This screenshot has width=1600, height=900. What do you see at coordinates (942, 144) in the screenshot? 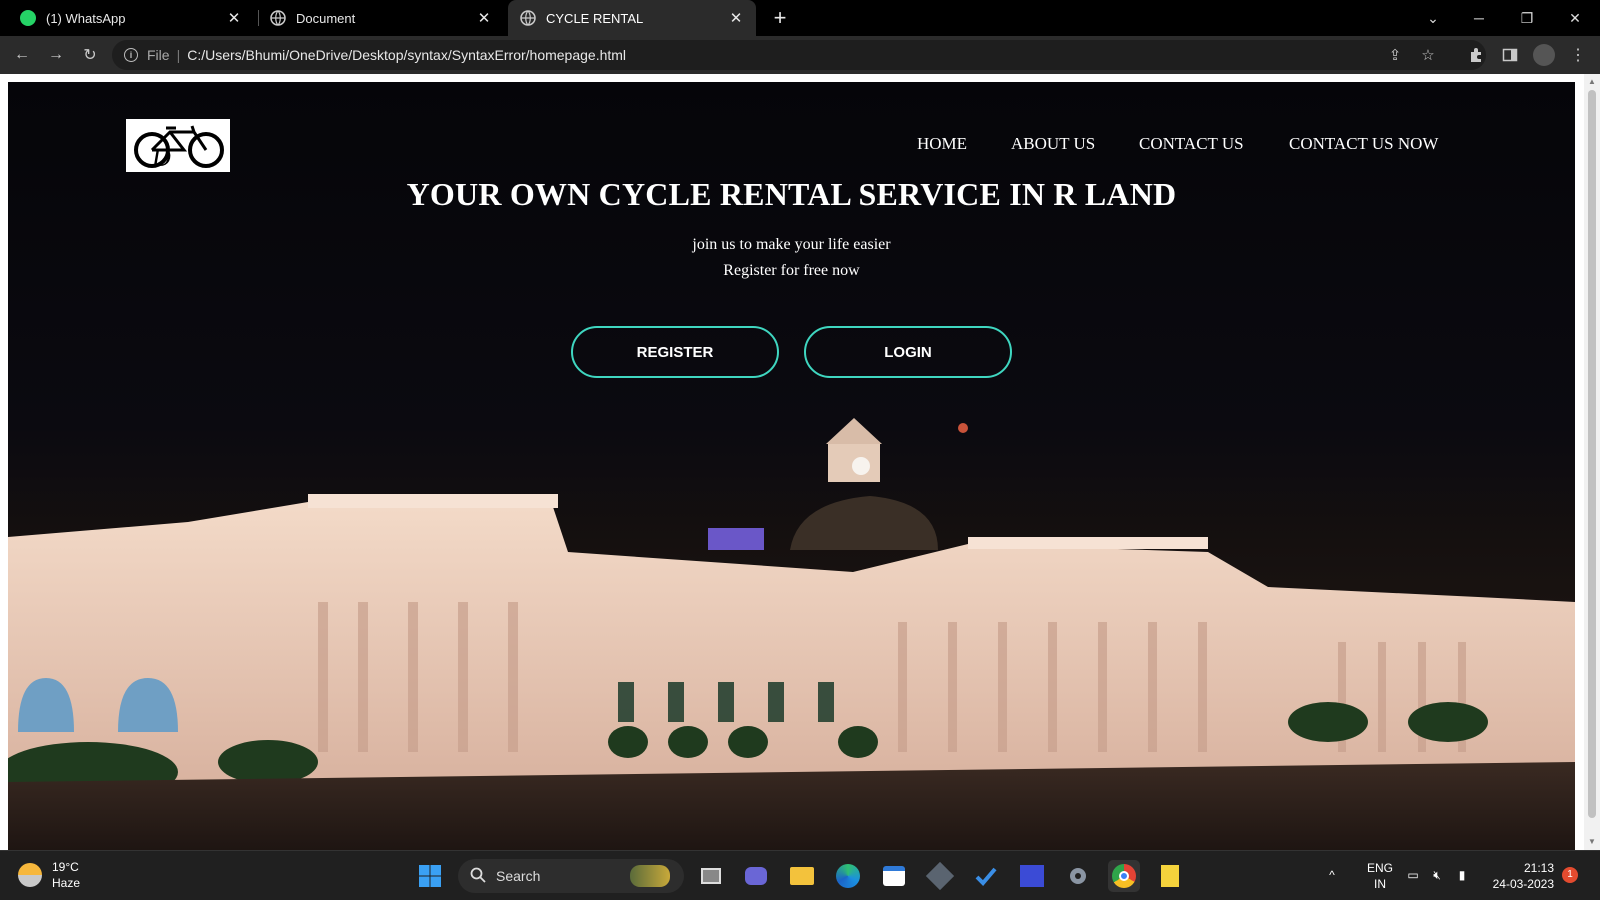
I see `nav-home: HOME` at bounding box center [942, 144].